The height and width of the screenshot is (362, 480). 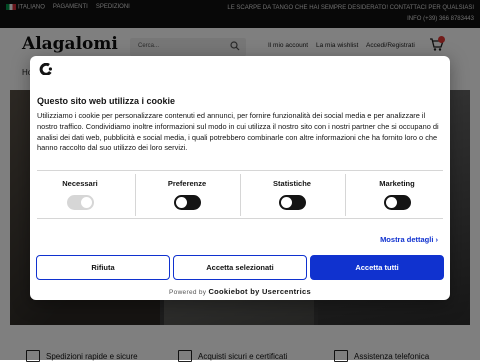 What do you see at coordinates (377, 267) in the screenshot?
I see `accept-all-button: Accetta tutti` at bounding box center [377, 267].